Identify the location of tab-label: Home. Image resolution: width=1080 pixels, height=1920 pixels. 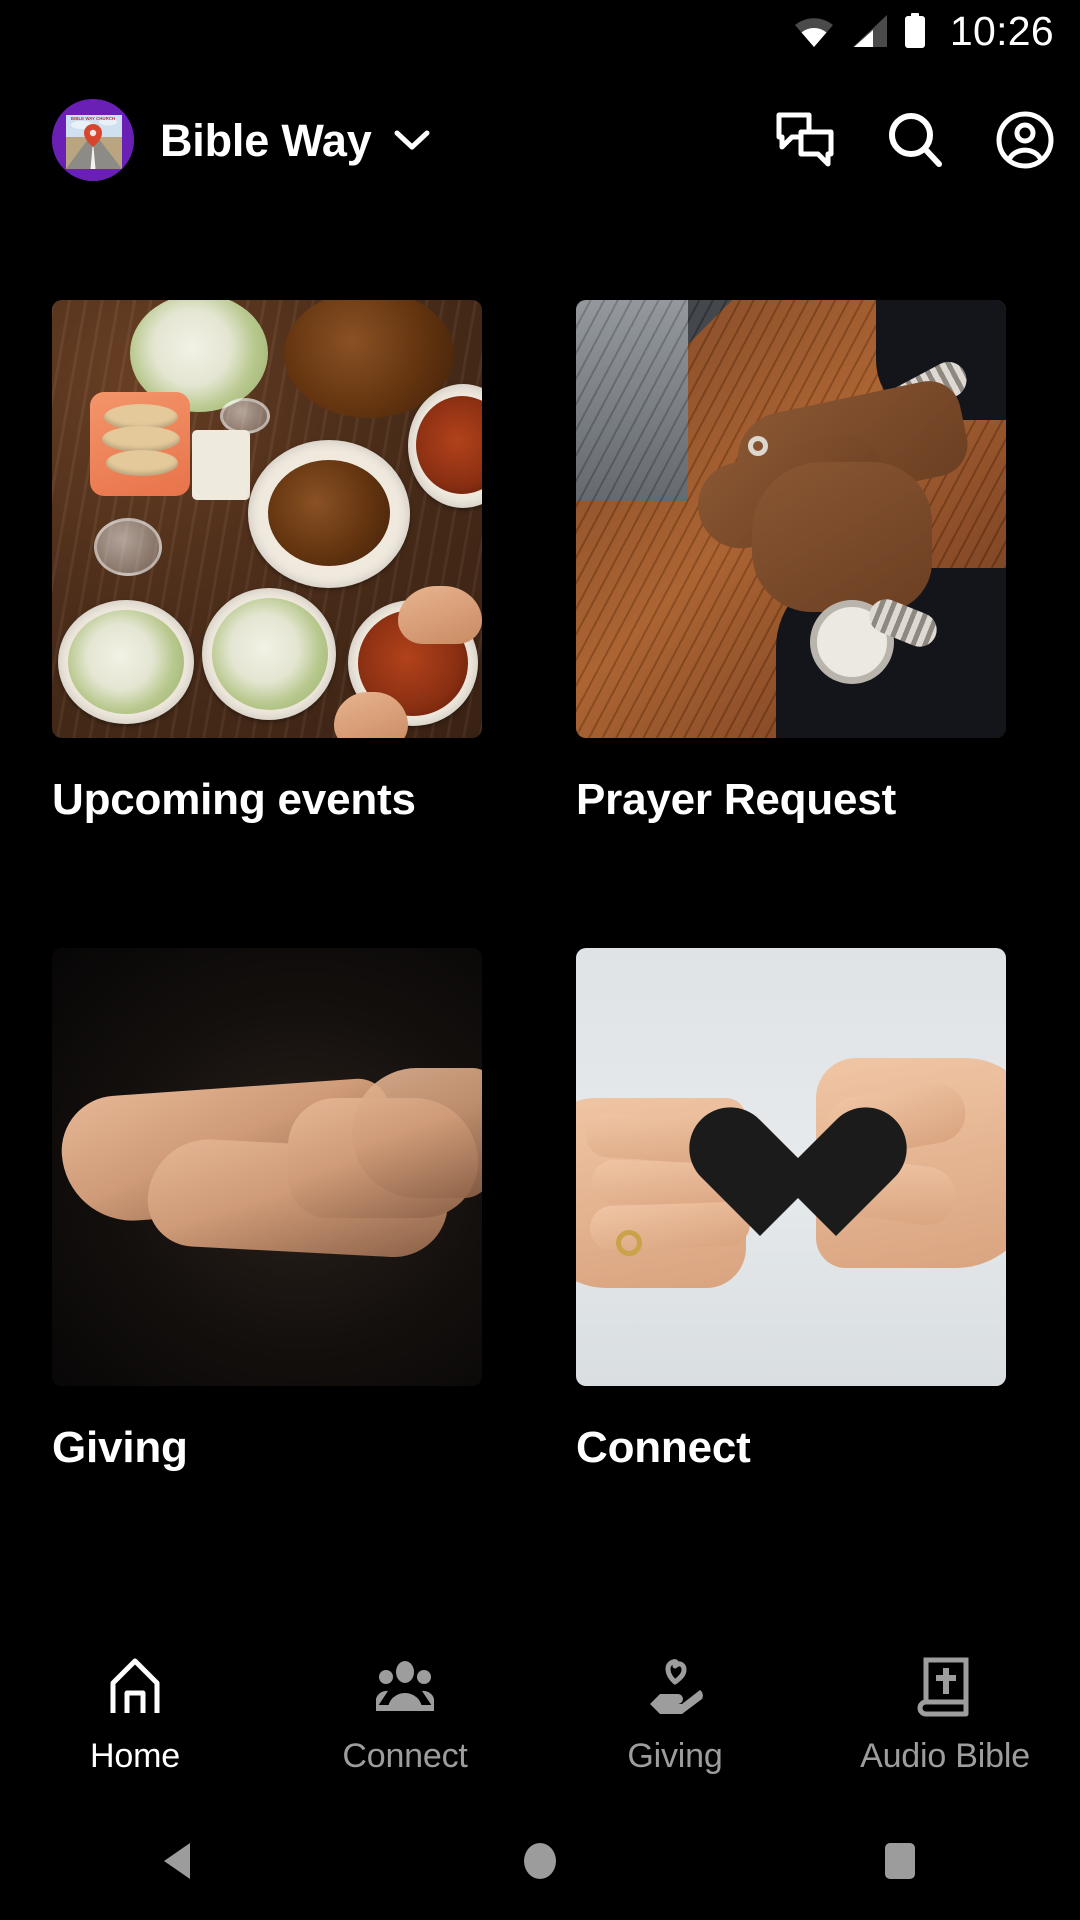
(135, 1755).